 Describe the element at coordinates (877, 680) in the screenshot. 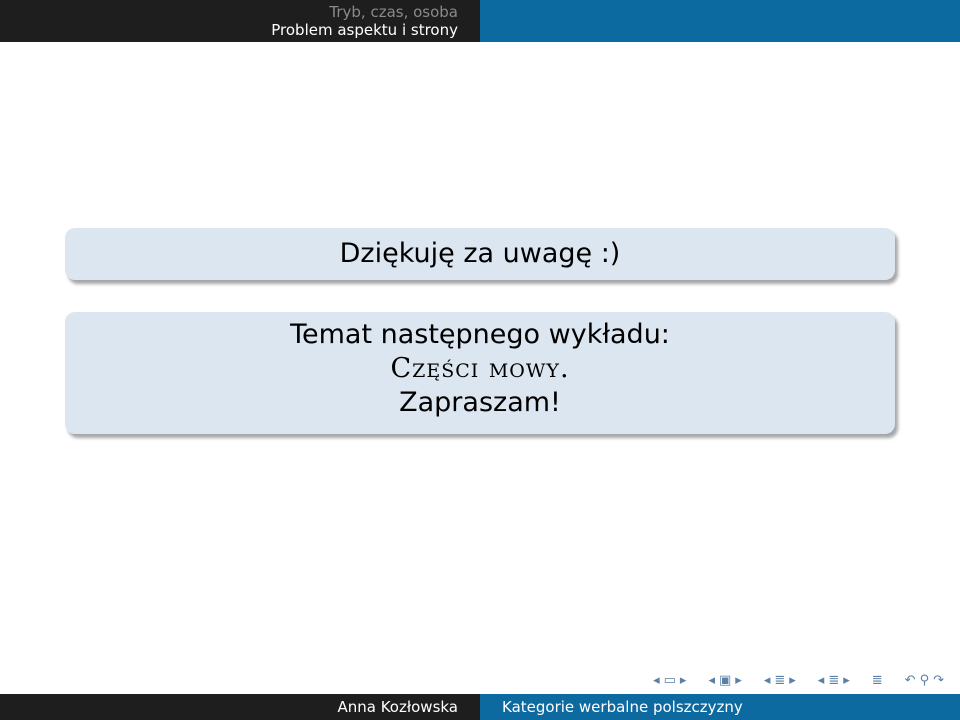

I see `nav-document-icon: ≣` at that location.